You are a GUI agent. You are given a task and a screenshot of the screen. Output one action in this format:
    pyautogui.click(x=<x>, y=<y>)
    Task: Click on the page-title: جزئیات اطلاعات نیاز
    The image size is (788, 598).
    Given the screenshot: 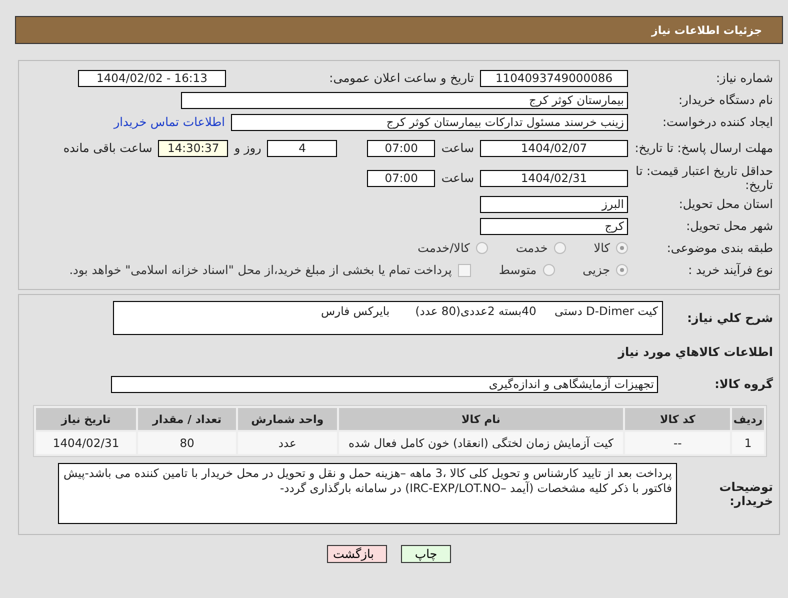 What is the action you would take?
    pyautogui.click(x=707, y=30)
    